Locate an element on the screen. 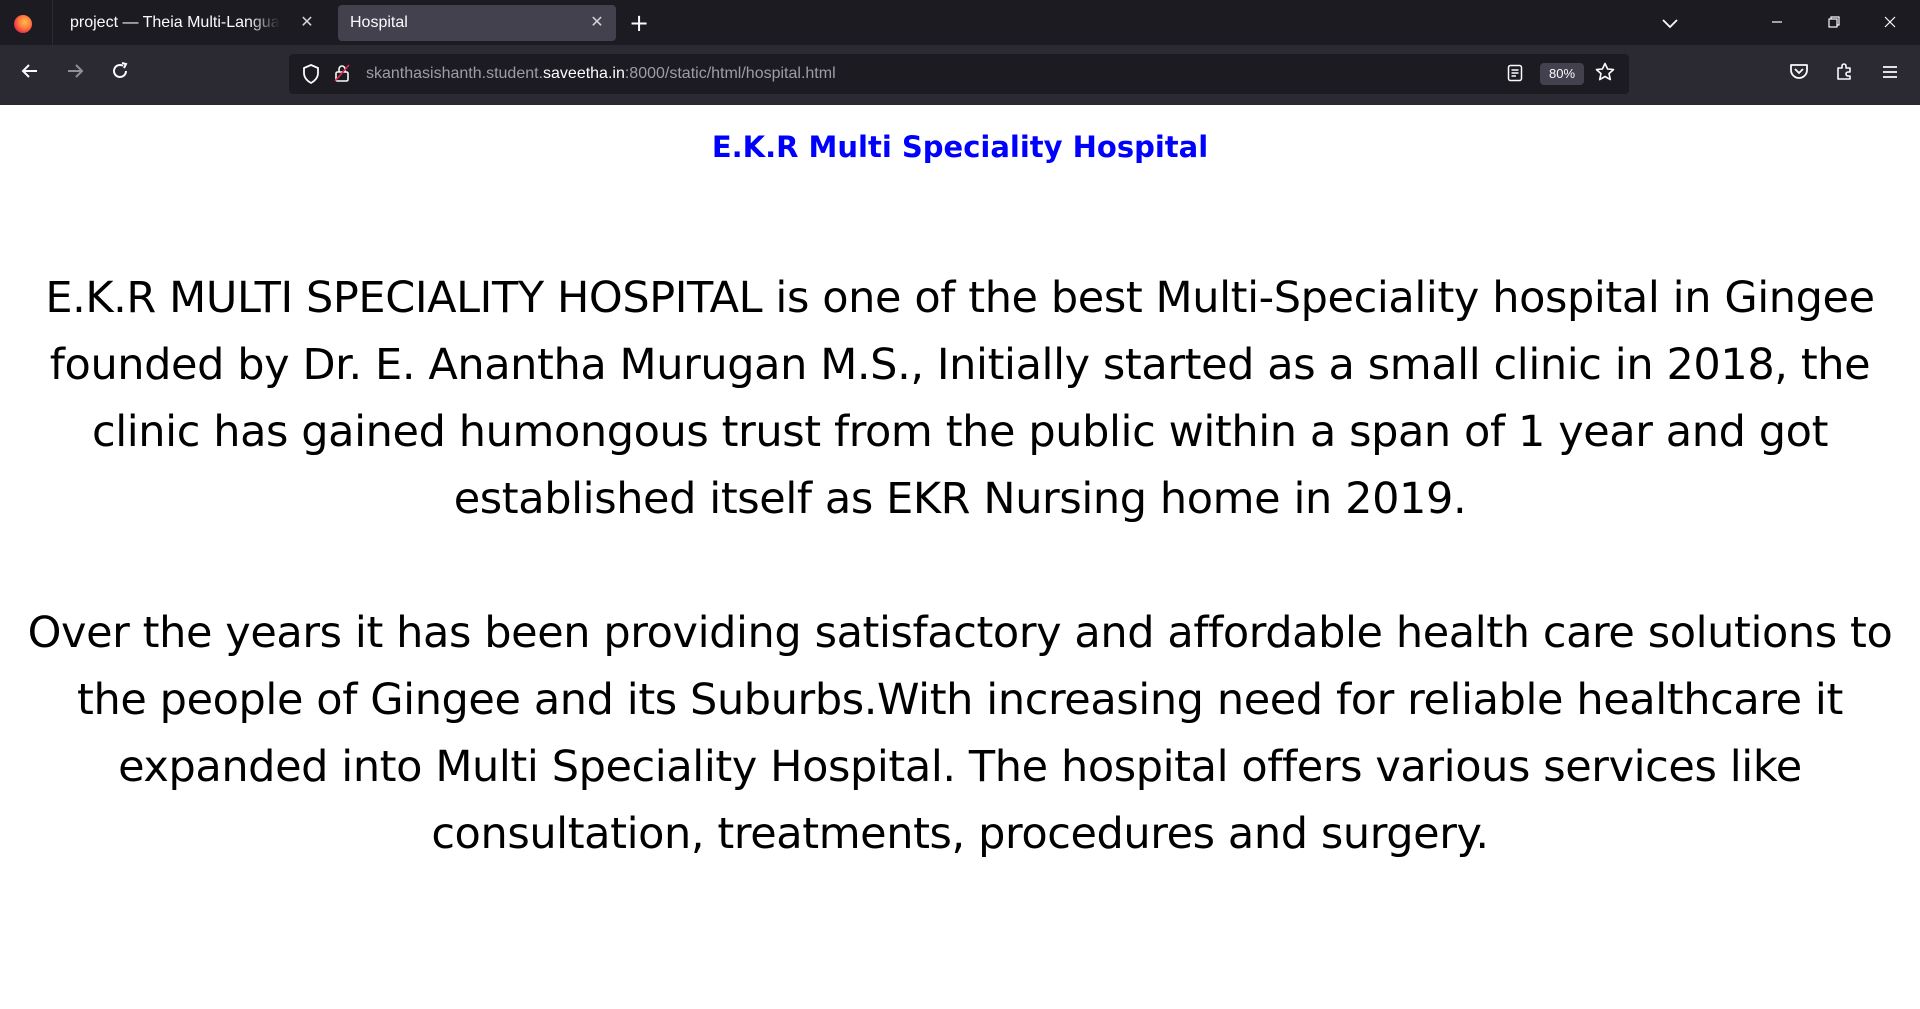 The image size is (1920, 1009). url-prefix: skanthasishanth.student. is located at coordinates (455, 73).